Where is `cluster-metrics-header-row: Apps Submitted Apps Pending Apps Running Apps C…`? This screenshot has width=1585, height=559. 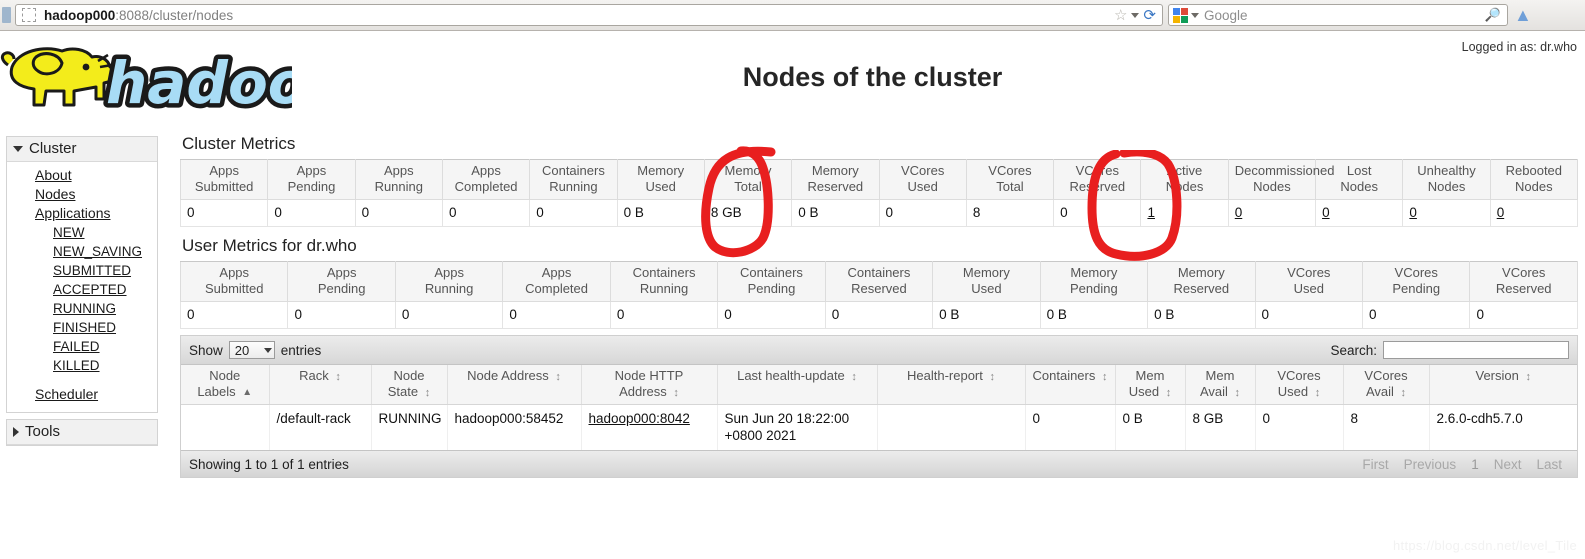 cluster-metrics-header-row: Apps Submitted Apps Pending Apps Running Apps C… is located at coordinates (879, 179).